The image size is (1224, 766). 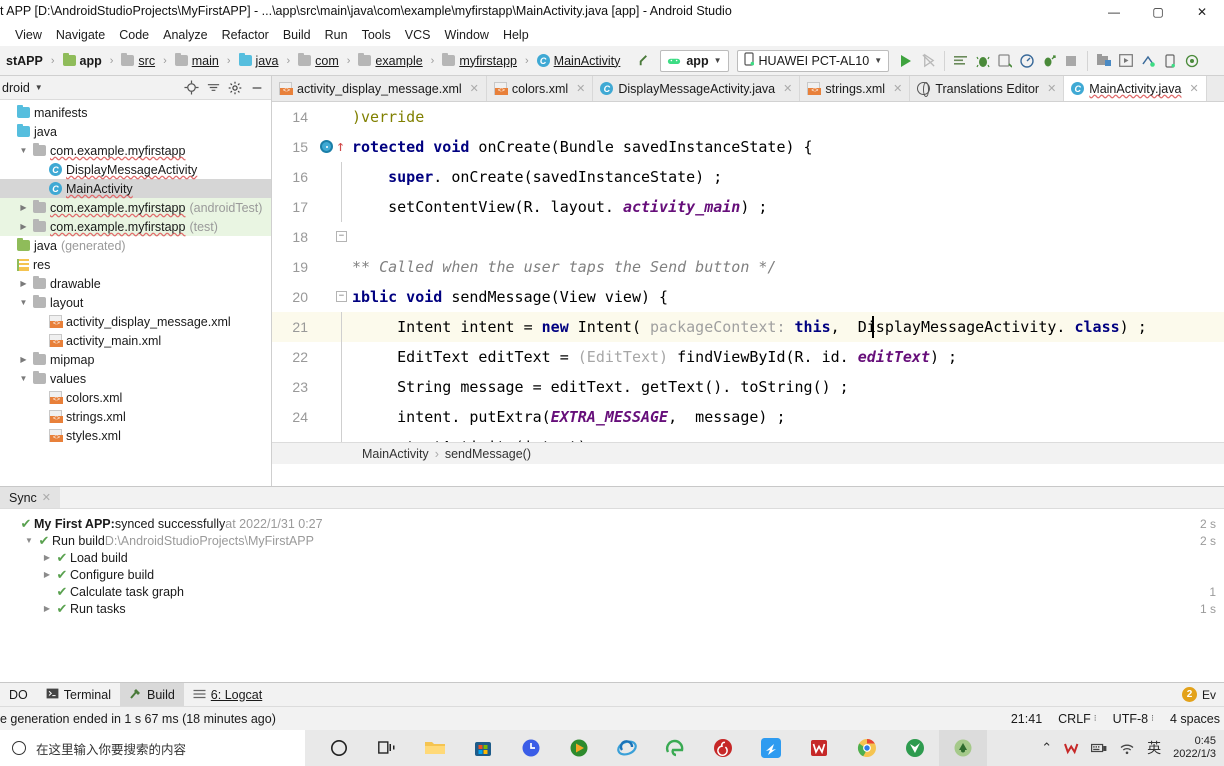 What do you see at coordinates (135, 169) in the screenshot?
I see `tree-item-displaymessageactivity: C DisplayMessageActivity` at bounding box center [135, 169].